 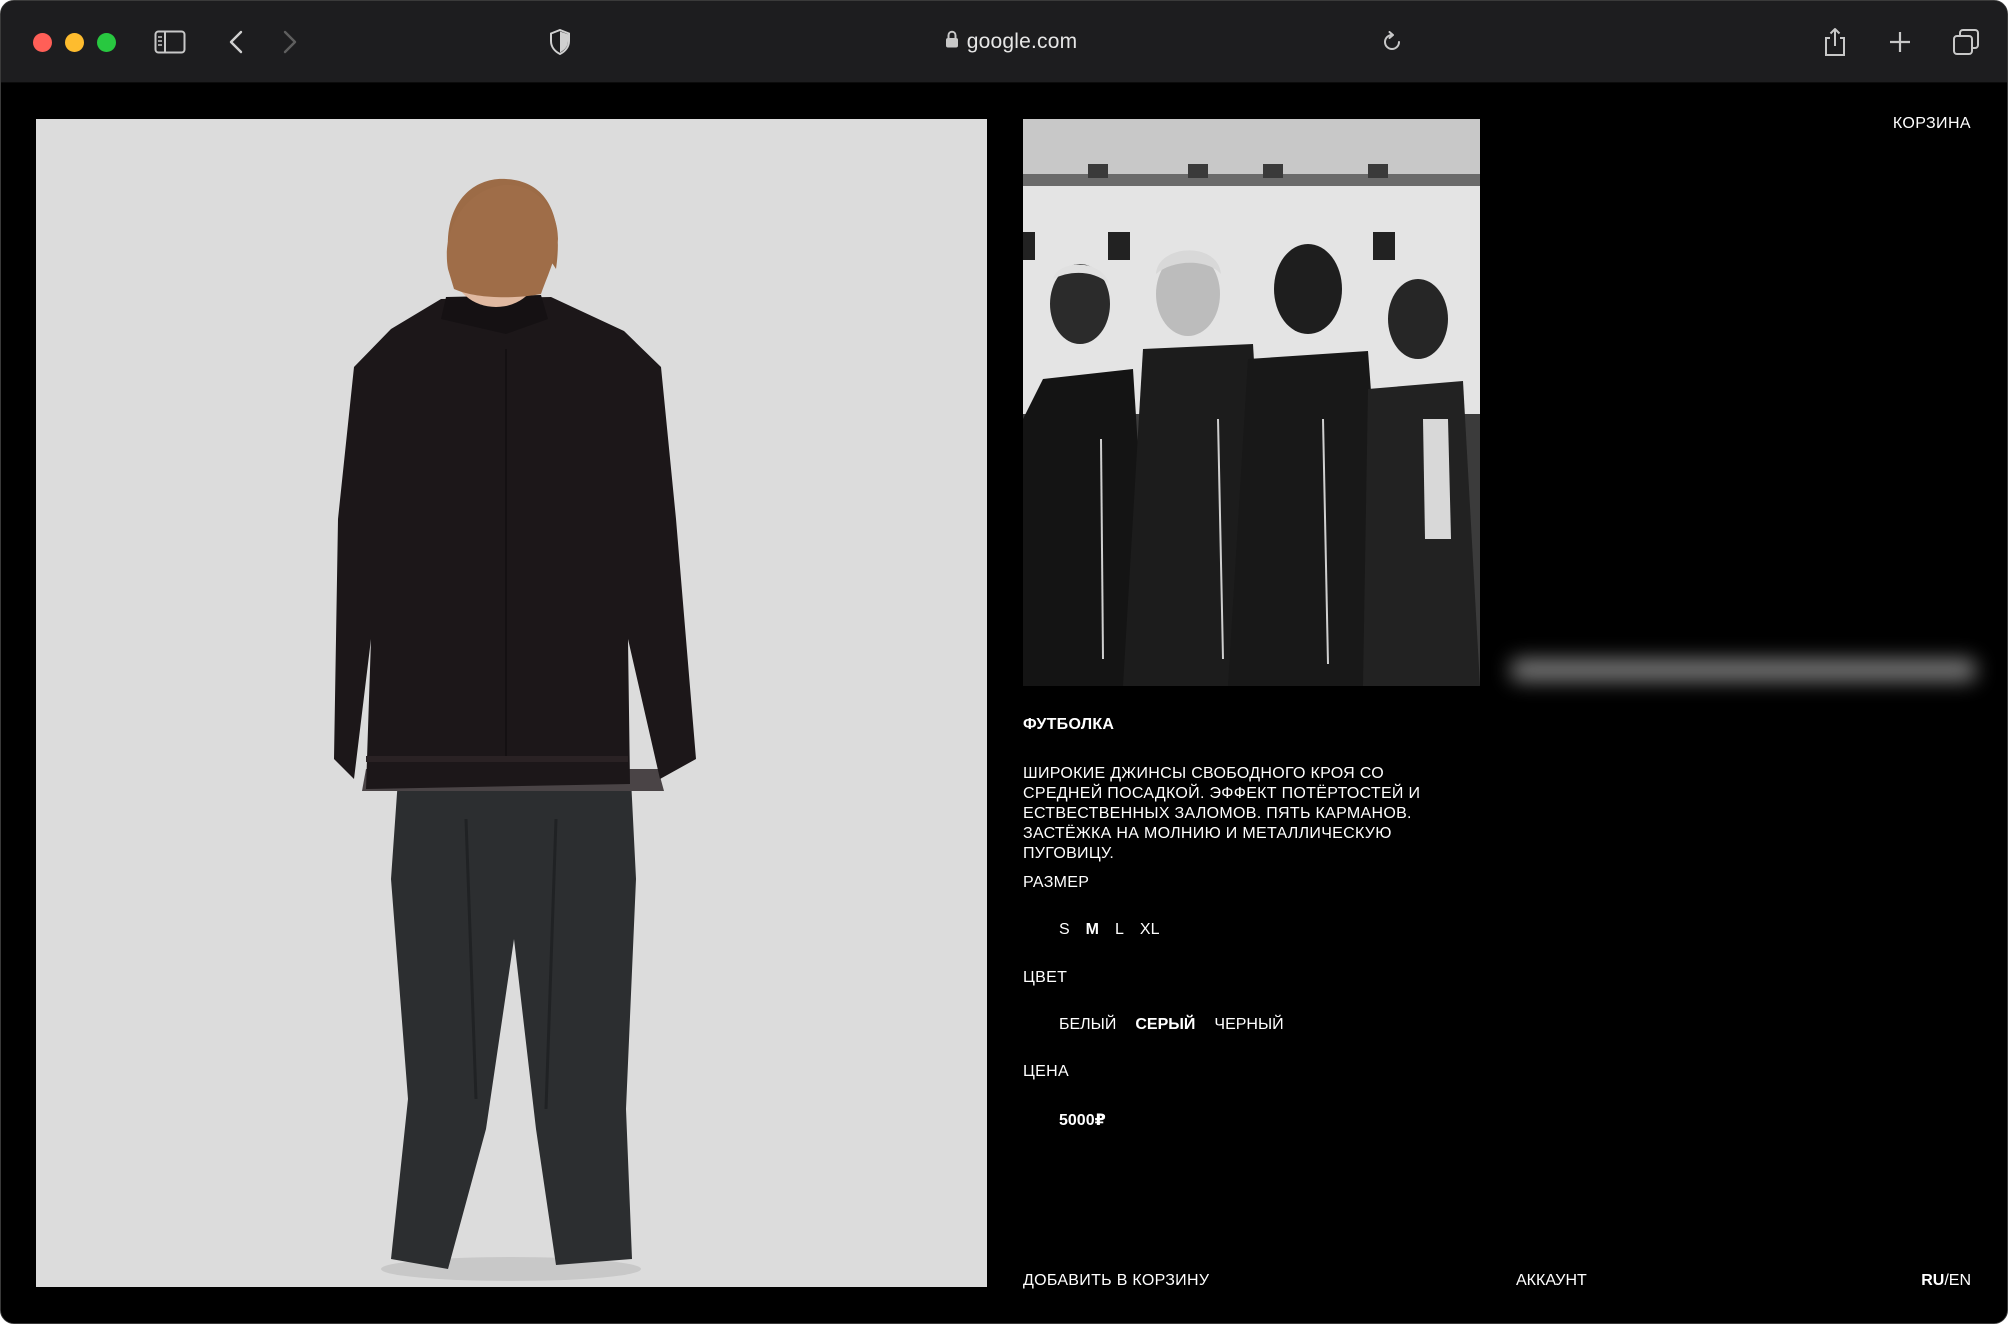 What do you see at coordinates (1900, 42) in the screenshot?
I see `new-tab-icon` at bounding box center [1900, 42].